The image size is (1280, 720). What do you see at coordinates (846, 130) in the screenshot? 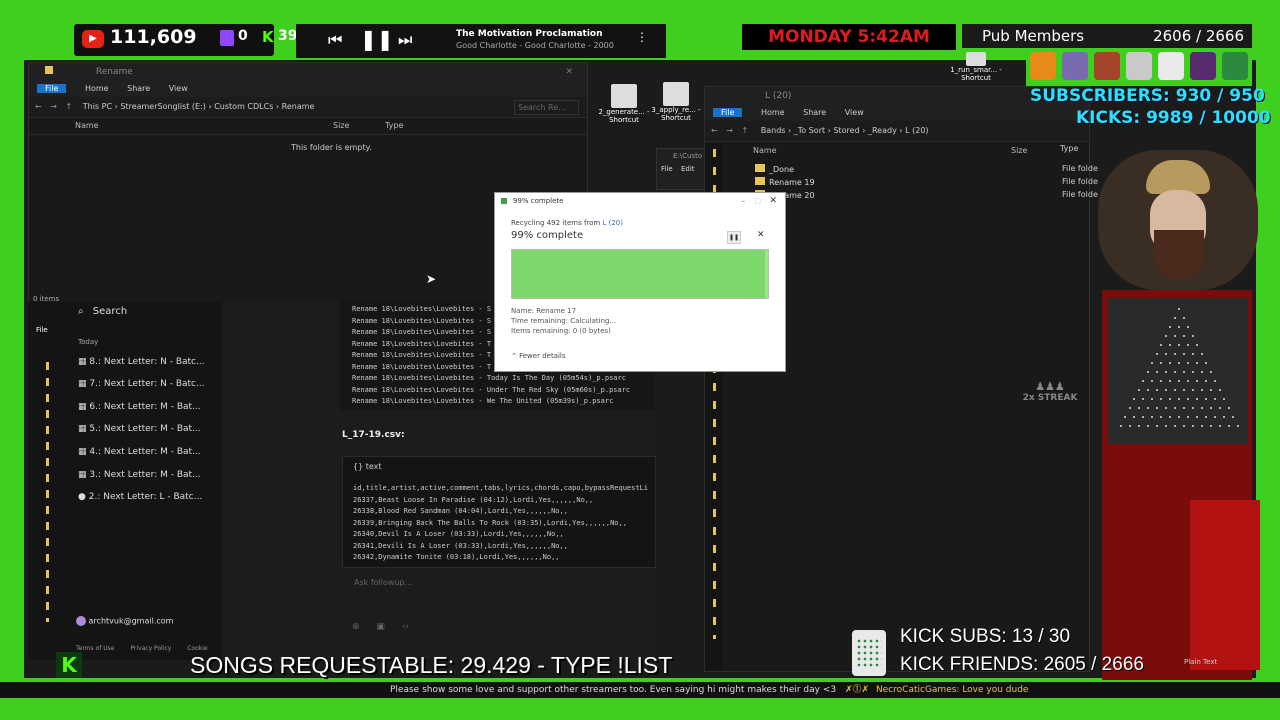
I see `breadcrumb-item: Stored` at bounding box center [846, 130].